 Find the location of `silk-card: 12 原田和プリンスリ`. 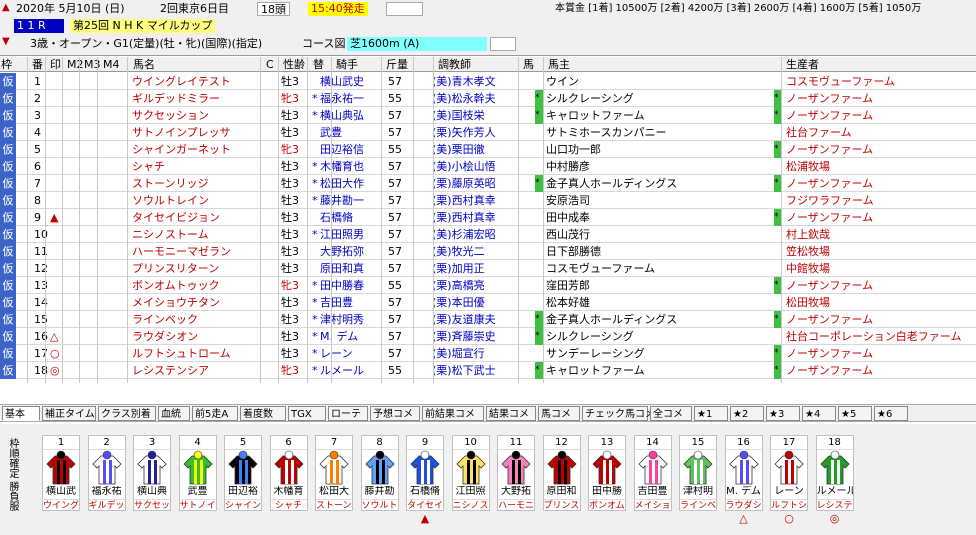

silk-card: 12 原田和プリンスリ is located at coordinates (561, 473).